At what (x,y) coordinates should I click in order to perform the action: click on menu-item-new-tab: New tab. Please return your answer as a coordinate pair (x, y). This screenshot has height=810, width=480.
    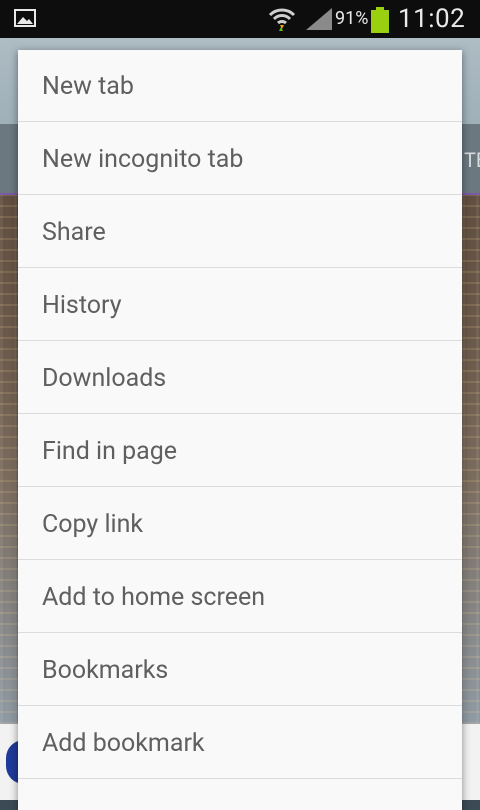
    Looking at the image, I should click on (240, 86).